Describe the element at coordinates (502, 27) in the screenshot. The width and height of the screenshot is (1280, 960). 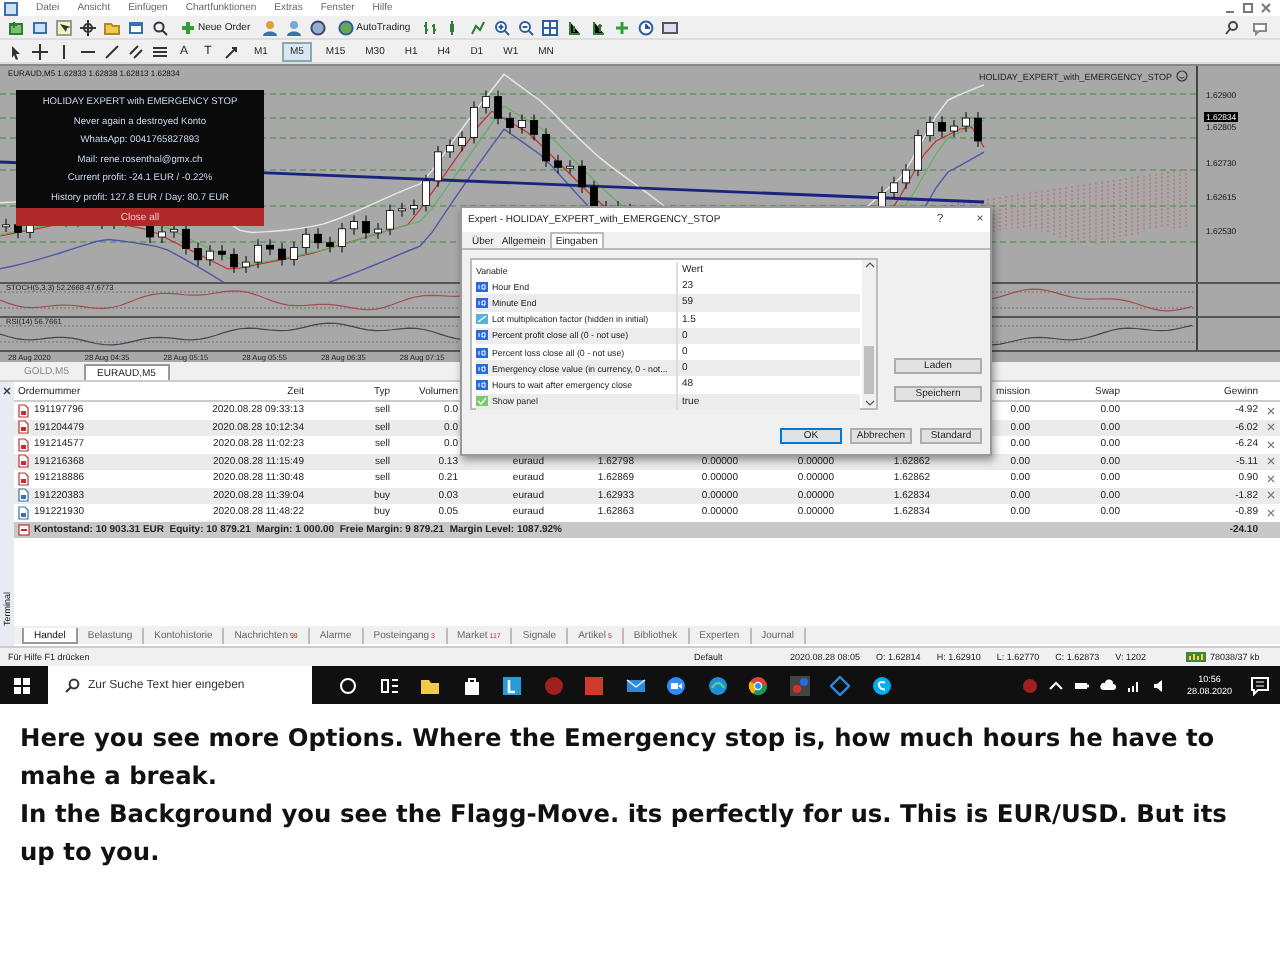
I see `zoom-in-icon` at that location.